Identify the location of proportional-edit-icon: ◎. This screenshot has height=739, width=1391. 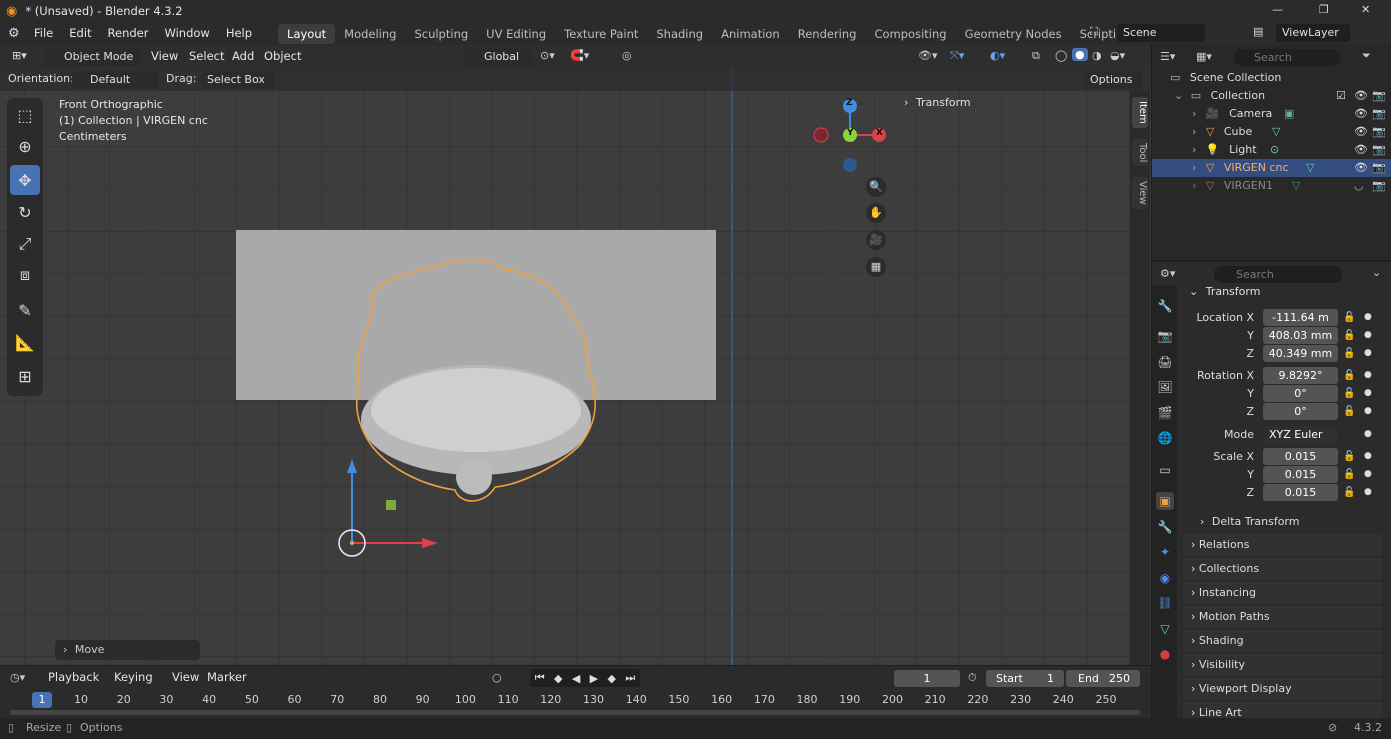
(627, 55).